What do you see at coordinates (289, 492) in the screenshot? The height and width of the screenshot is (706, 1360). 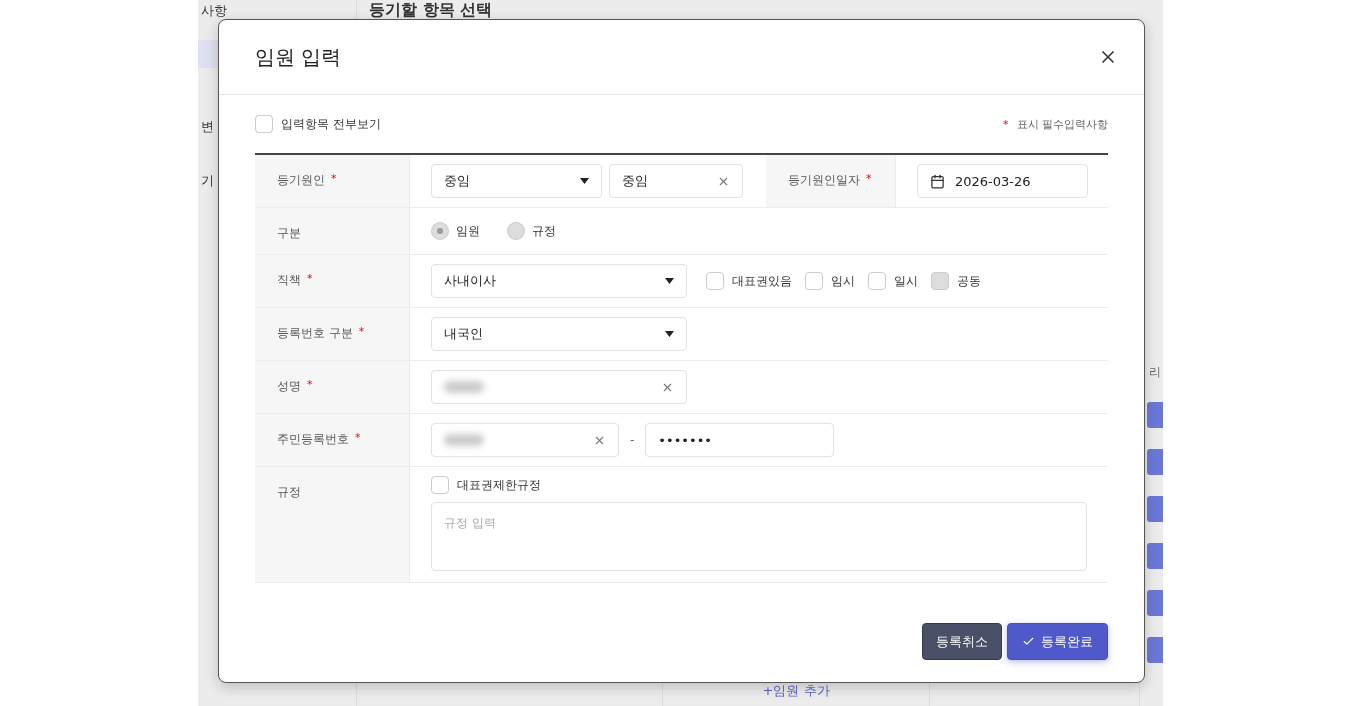 I see `field-label: 규정` at bounding box center [289, 492].